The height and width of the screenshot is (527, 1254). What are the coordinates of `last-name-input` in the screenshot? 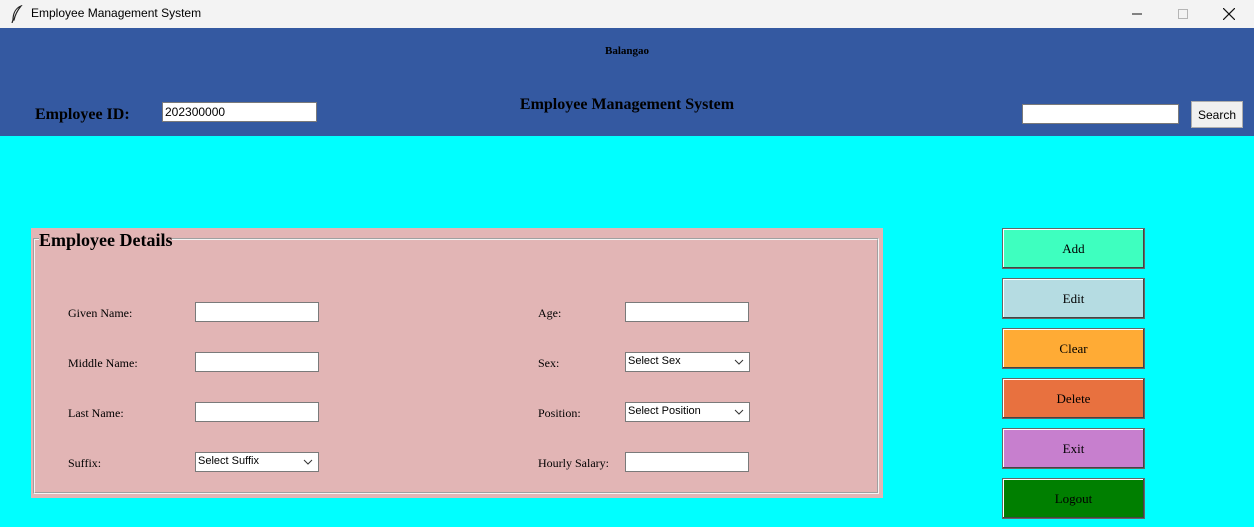 It's located at (257, 412).